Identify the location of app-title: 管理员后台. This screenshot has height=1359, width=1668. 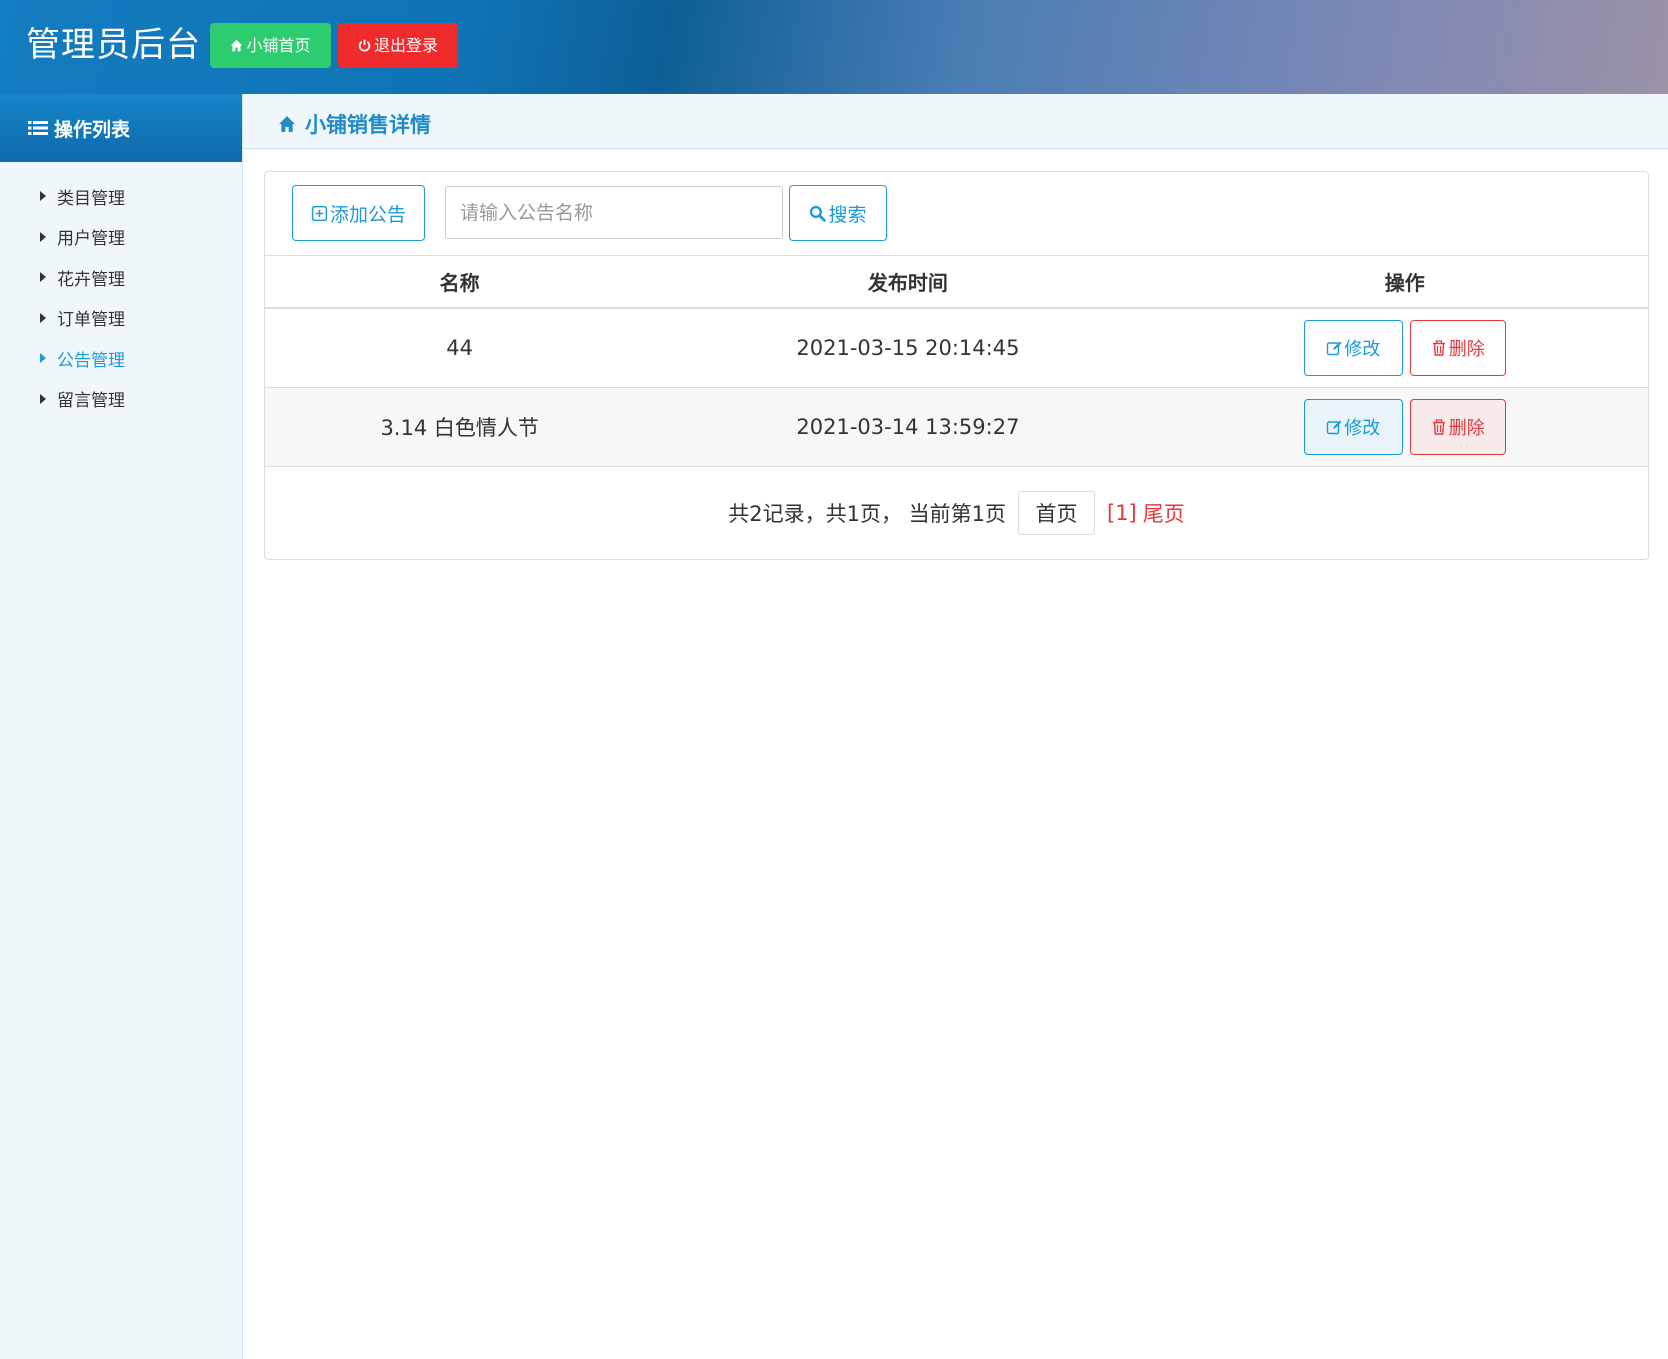
(113, 45).